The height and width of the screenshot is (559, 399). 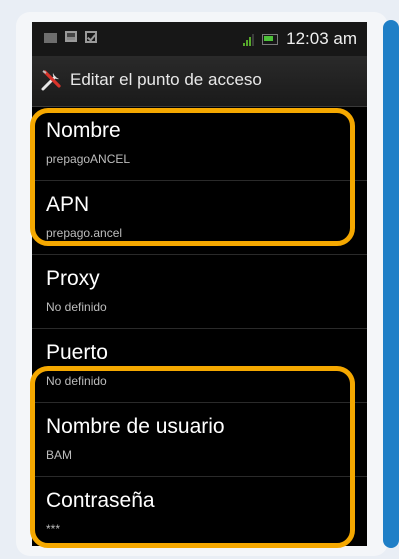 I want to click on setting-label: Contraseña, so click(x=100, y=500).